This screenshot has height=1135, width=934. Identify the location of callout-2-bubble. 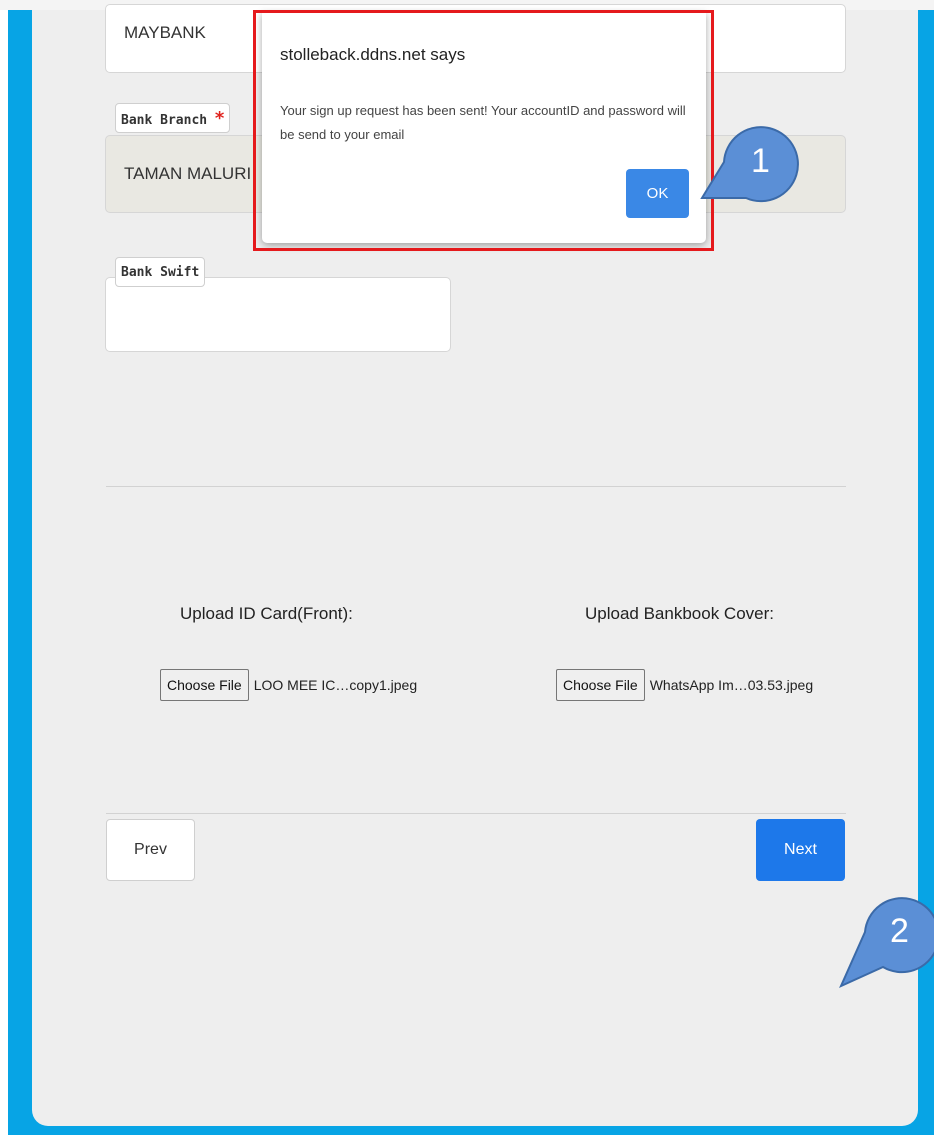
(886, 942).